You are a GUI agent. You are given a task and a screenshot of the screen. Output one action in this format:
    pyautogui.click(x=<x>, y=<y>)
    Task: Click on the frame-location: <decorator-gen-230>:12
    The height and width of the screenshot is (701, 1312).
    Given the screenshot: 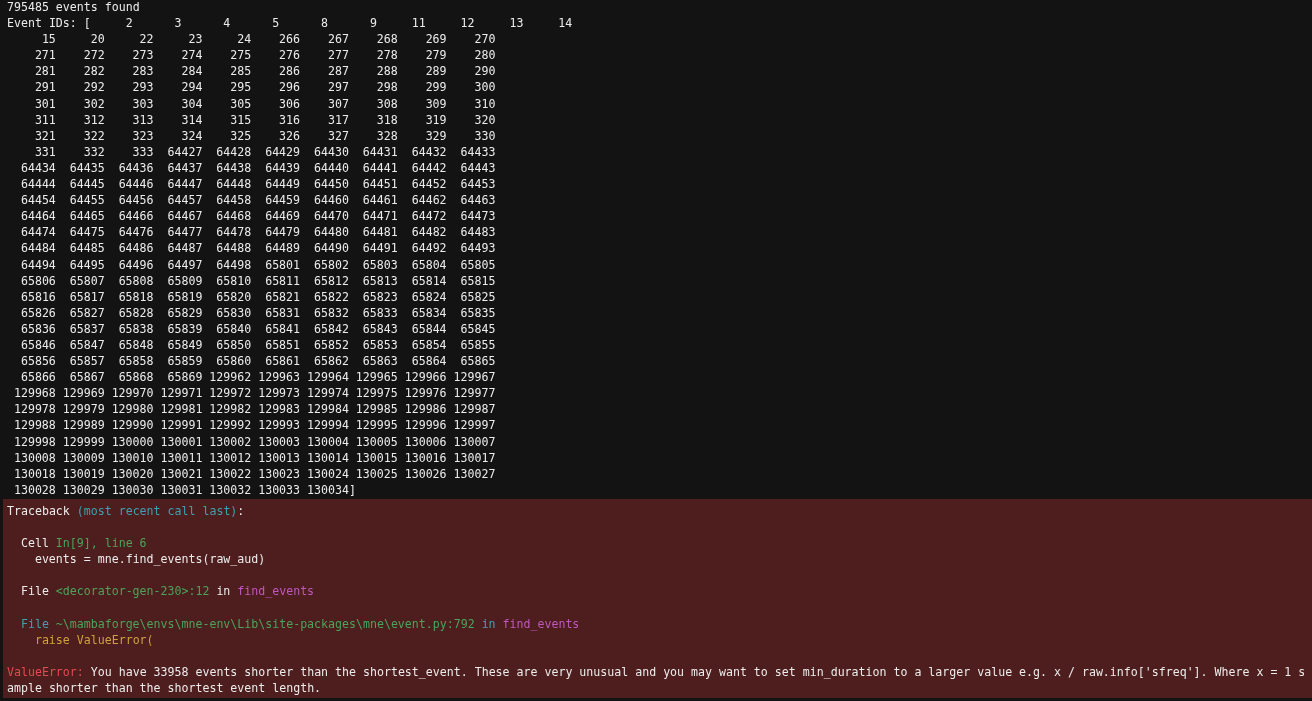 What is the action you would take?
    pyautogui.click(x=132, y=591)
    